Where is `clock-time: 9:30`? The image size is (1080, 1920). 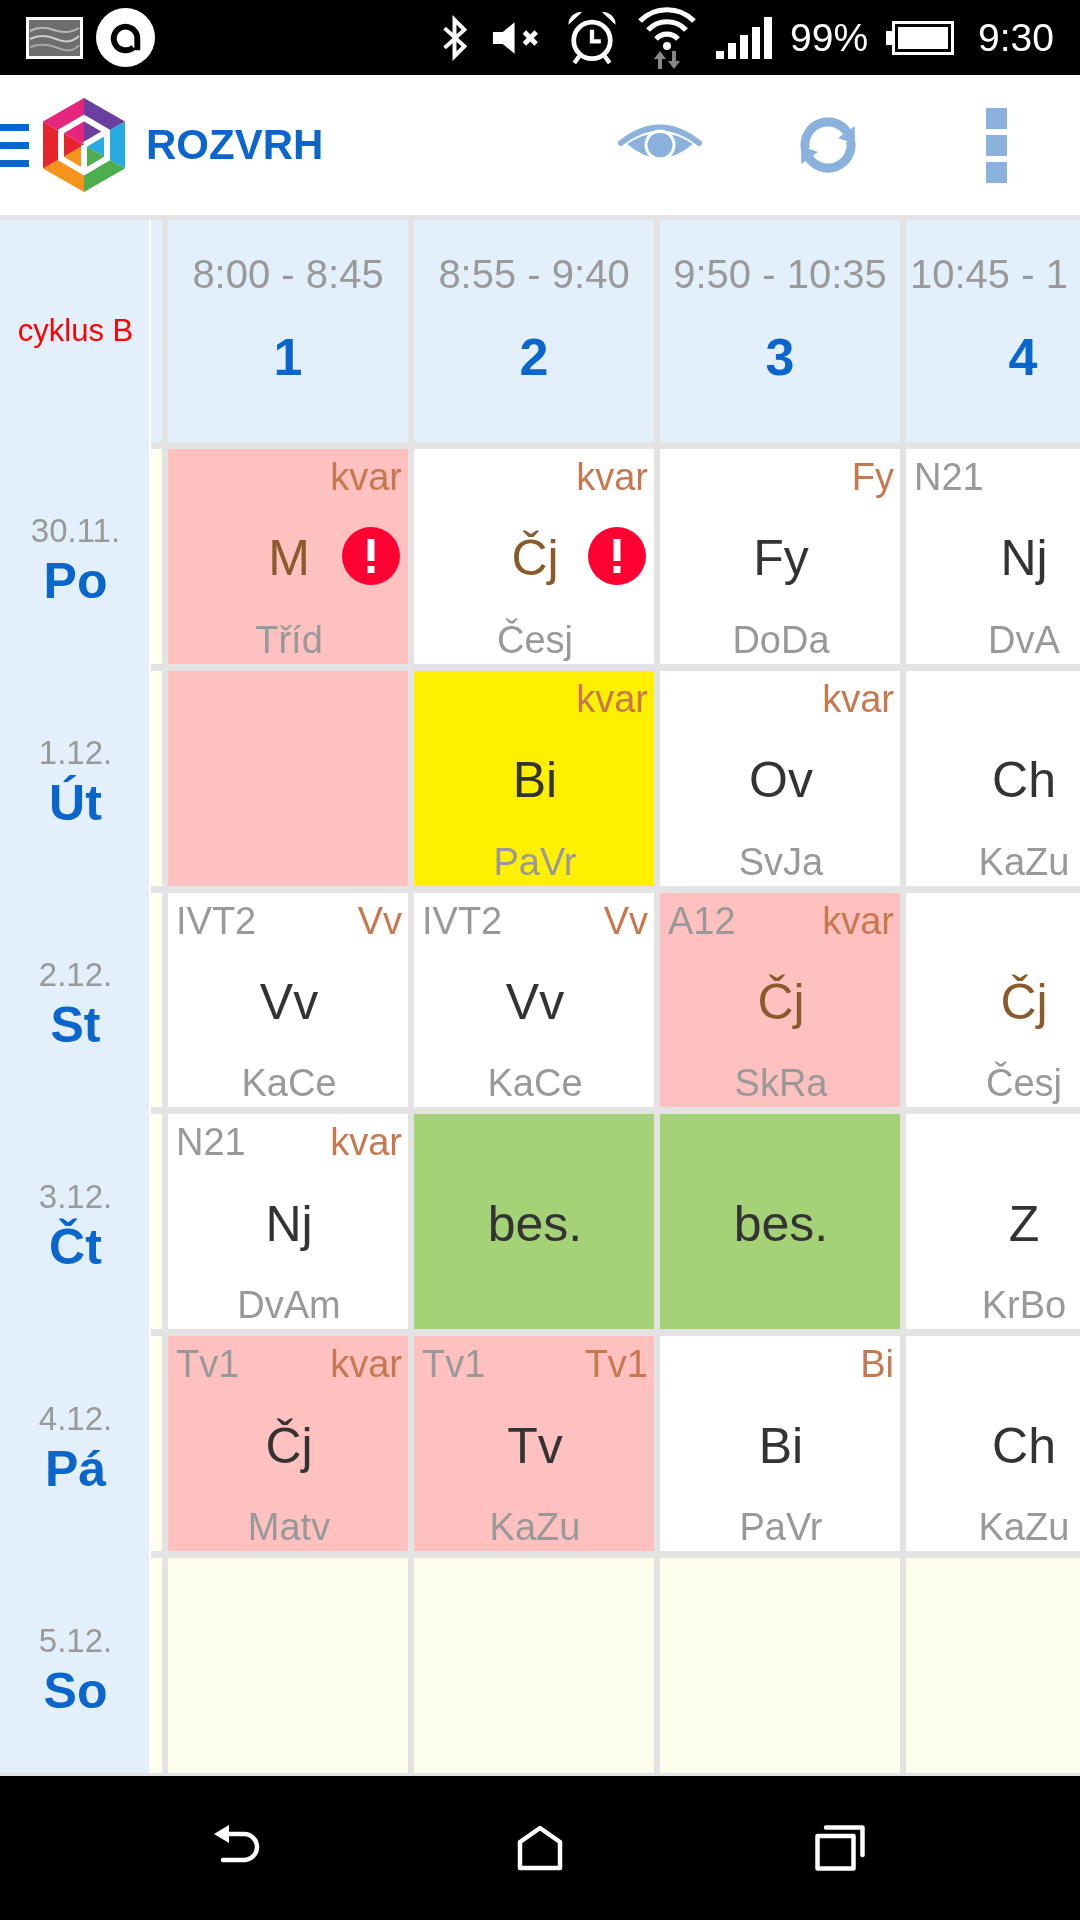 clock-time: 9:30 is located at coordinates (1016, 37).